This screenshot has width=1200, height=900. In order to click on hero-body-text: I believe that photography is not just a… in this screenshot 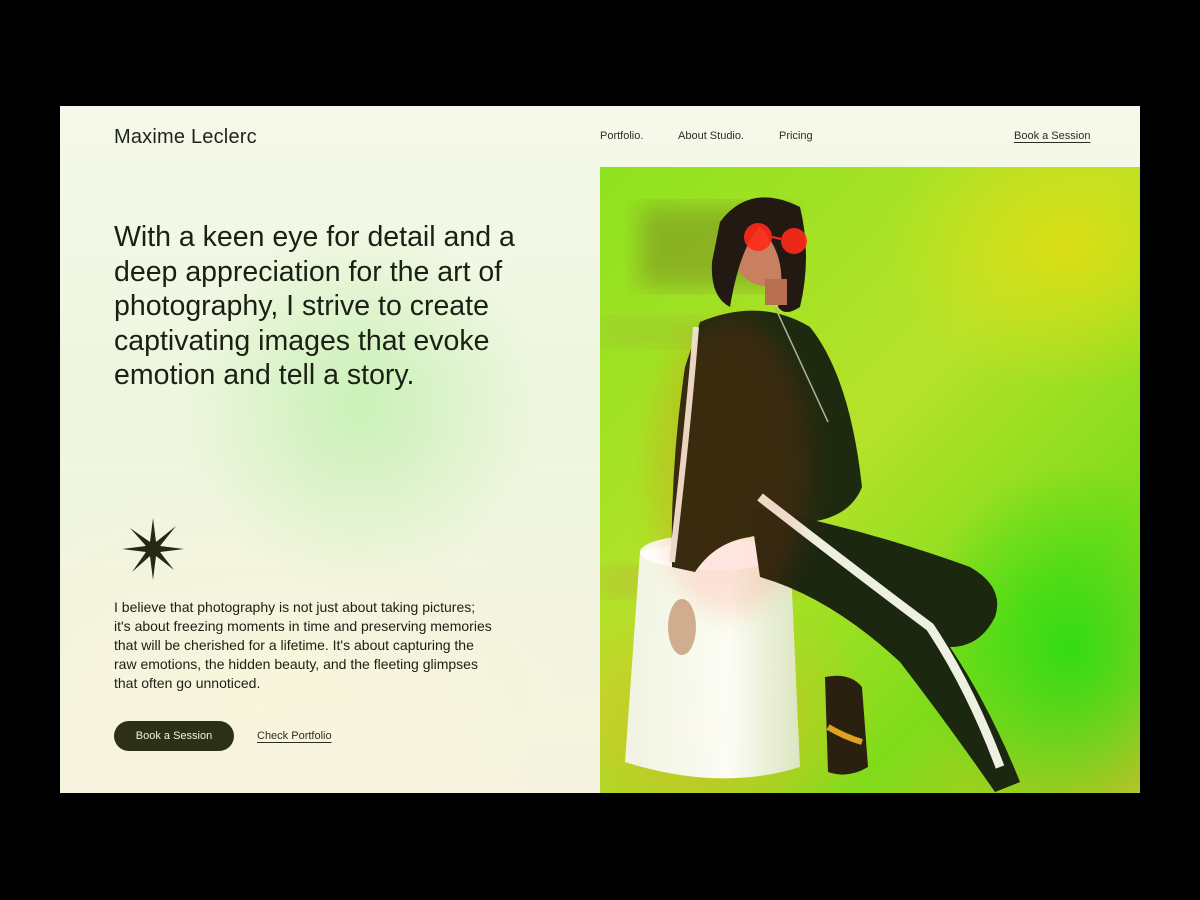, I will do `click(303, 645)`.